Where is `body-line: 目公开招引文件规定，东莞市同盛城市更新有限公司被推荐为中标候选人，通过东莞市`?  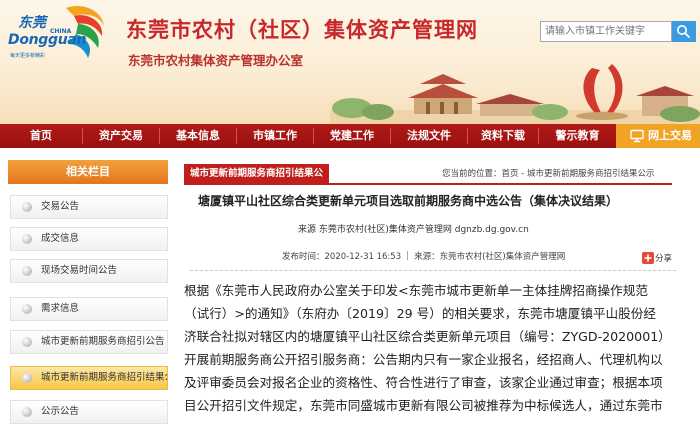 body-line: 目公开招引文件规定，东莞市同盛城市更新有限公司被推荐为中标候选人，通过东莞市 is located at coordinates (423, 405).